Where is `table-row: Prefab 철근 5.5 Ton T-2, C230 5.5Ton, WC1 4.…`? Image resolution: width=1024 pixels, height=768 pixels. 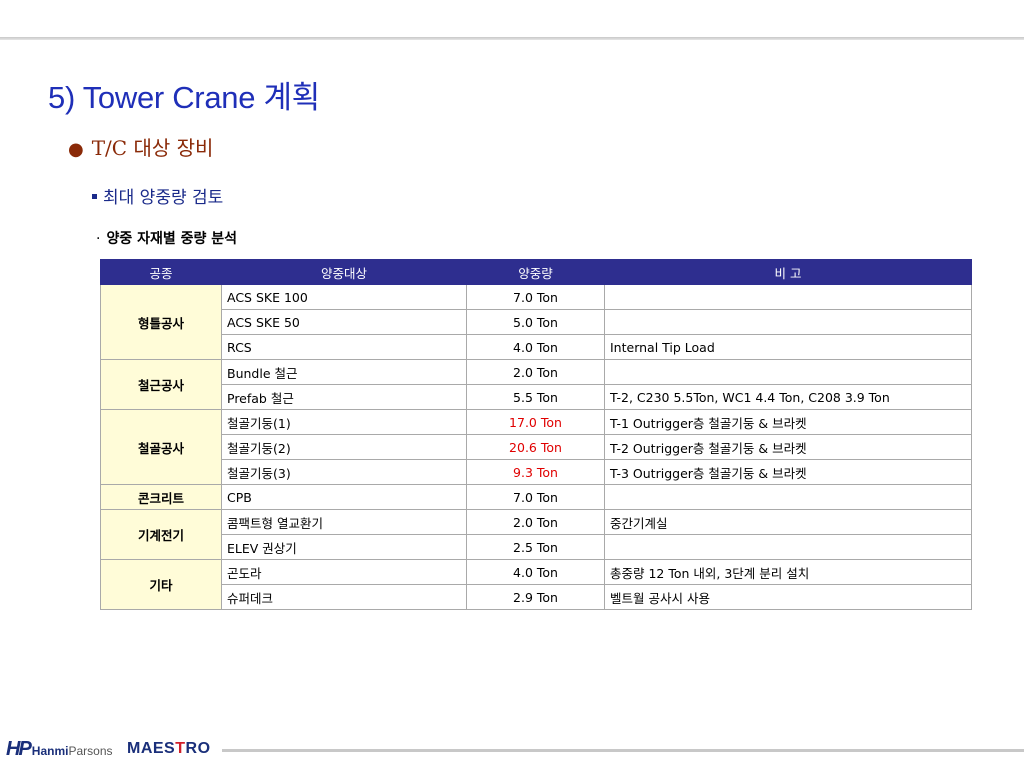
table-row: Prefab 철근 5.5 Ton T-2, C230 5.5Ton, WC1 4.… is located at coordinates (536, 397).